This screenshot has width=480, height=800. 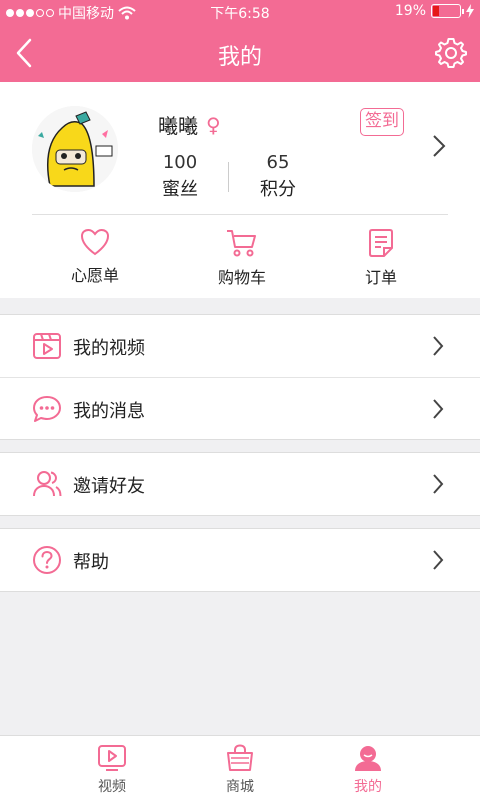 I want to click on battery-percent: 19%, so click(x=410, y=11).